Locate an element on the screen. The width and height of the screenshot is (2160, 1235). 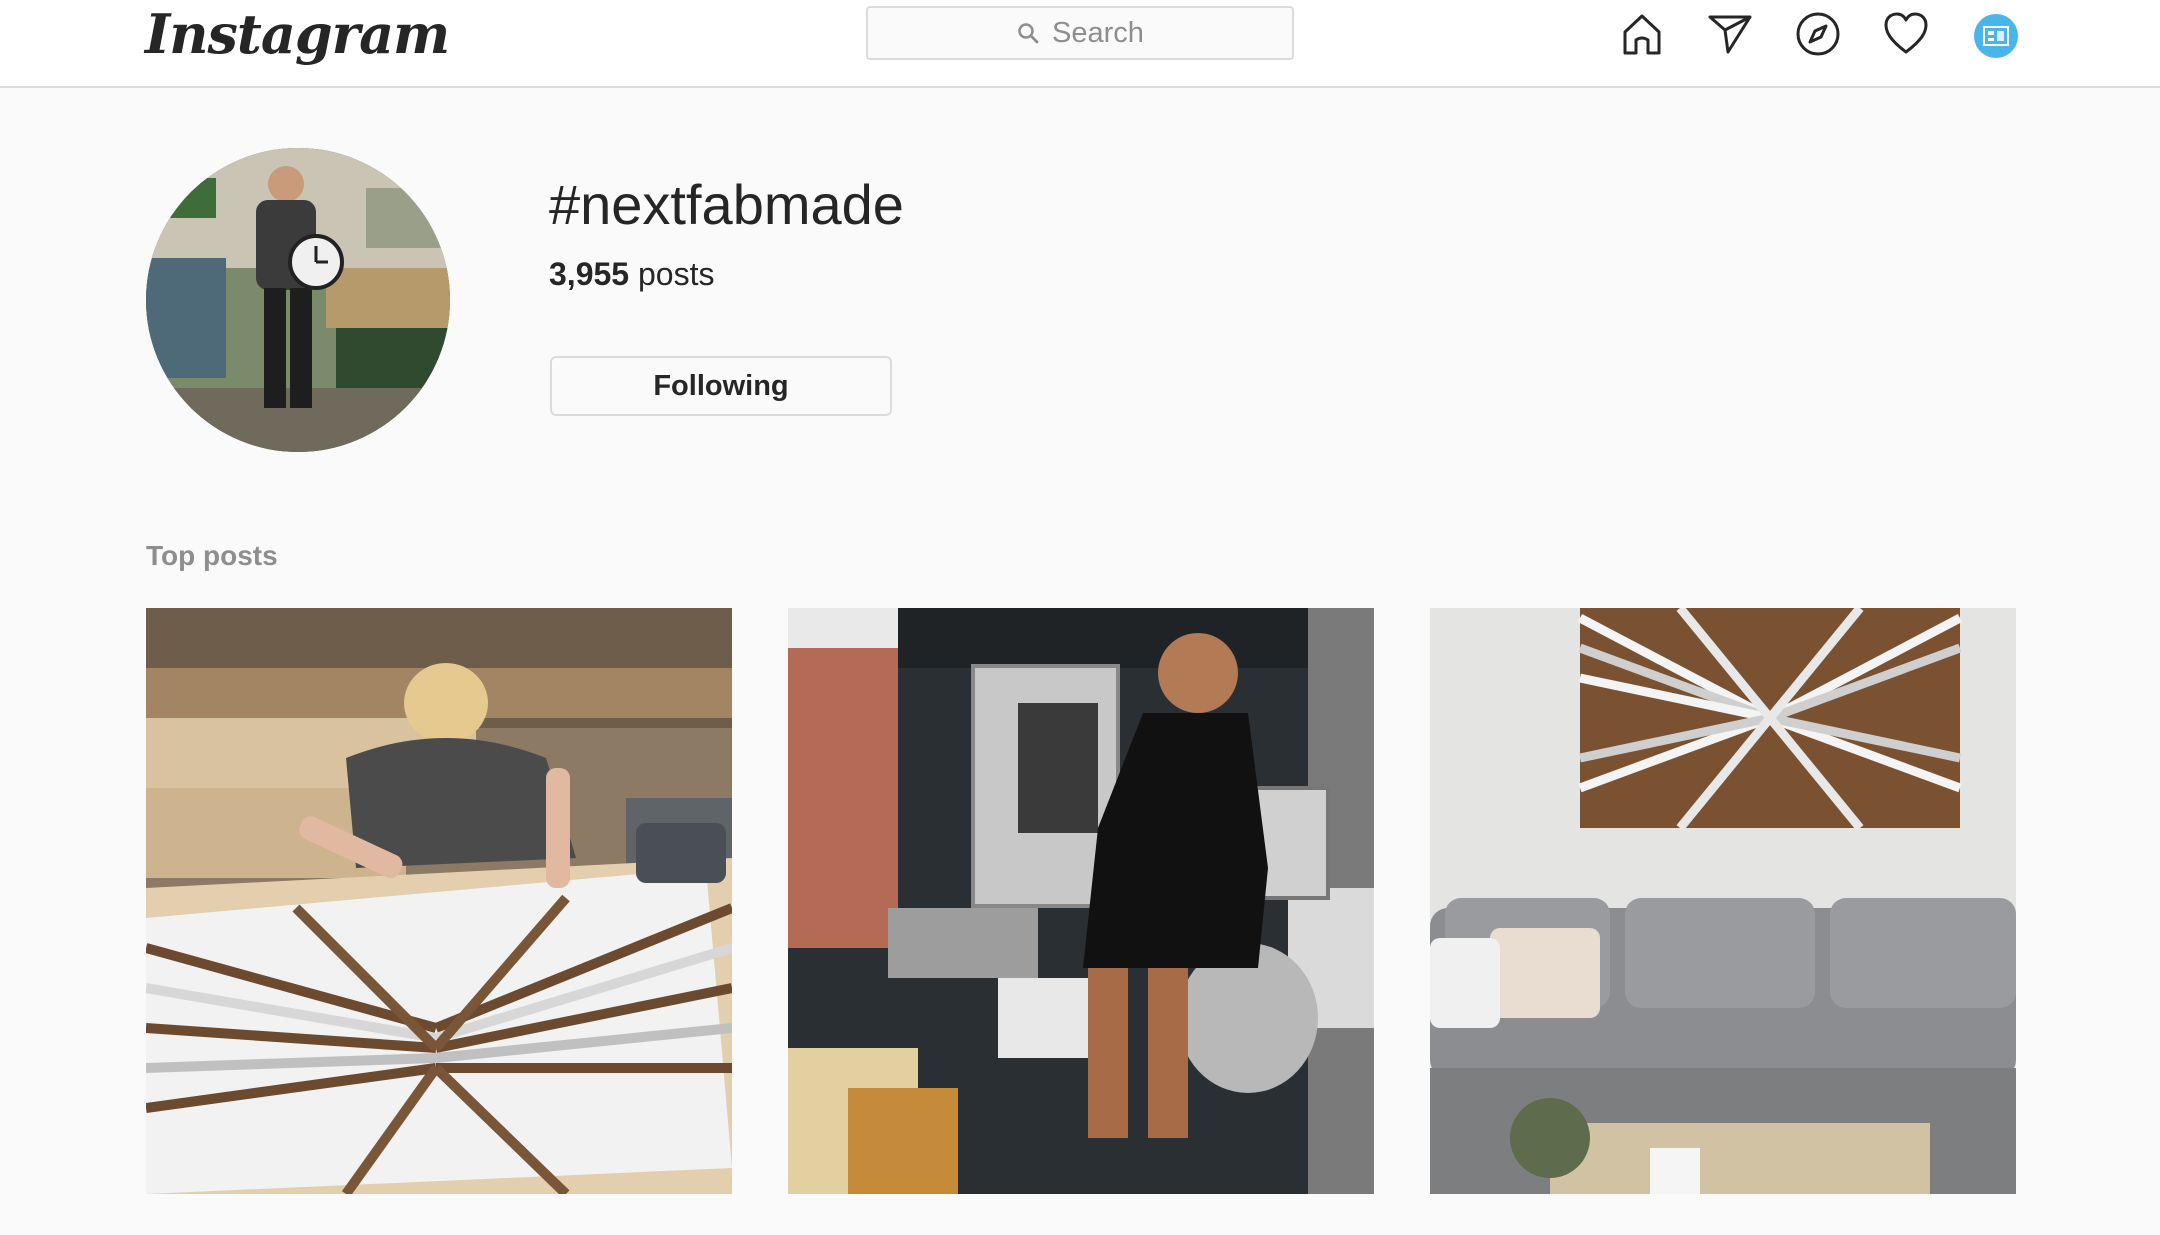
direct-icon is located at coordinates (1730, 34).